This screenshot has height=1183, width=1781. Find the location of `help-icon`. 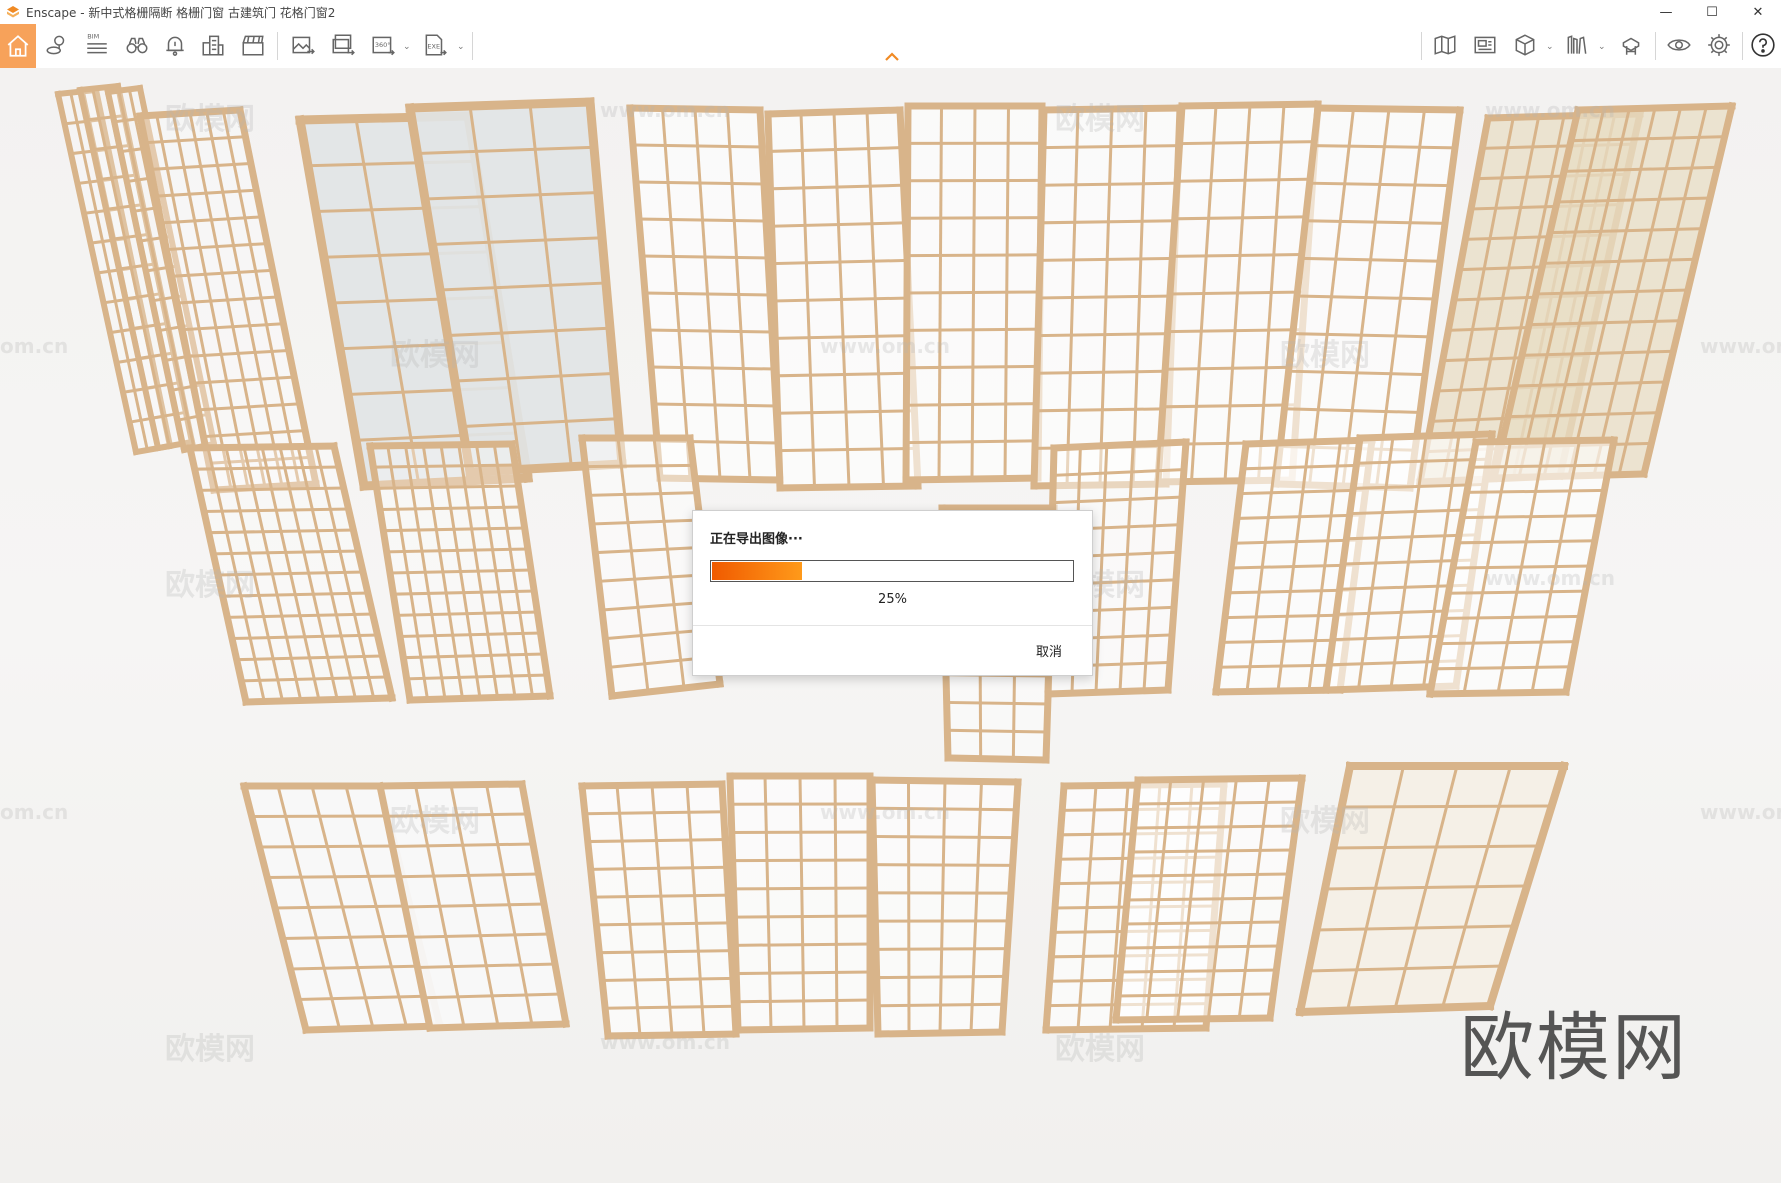

help-icon is located at coordinates (1763, 45).